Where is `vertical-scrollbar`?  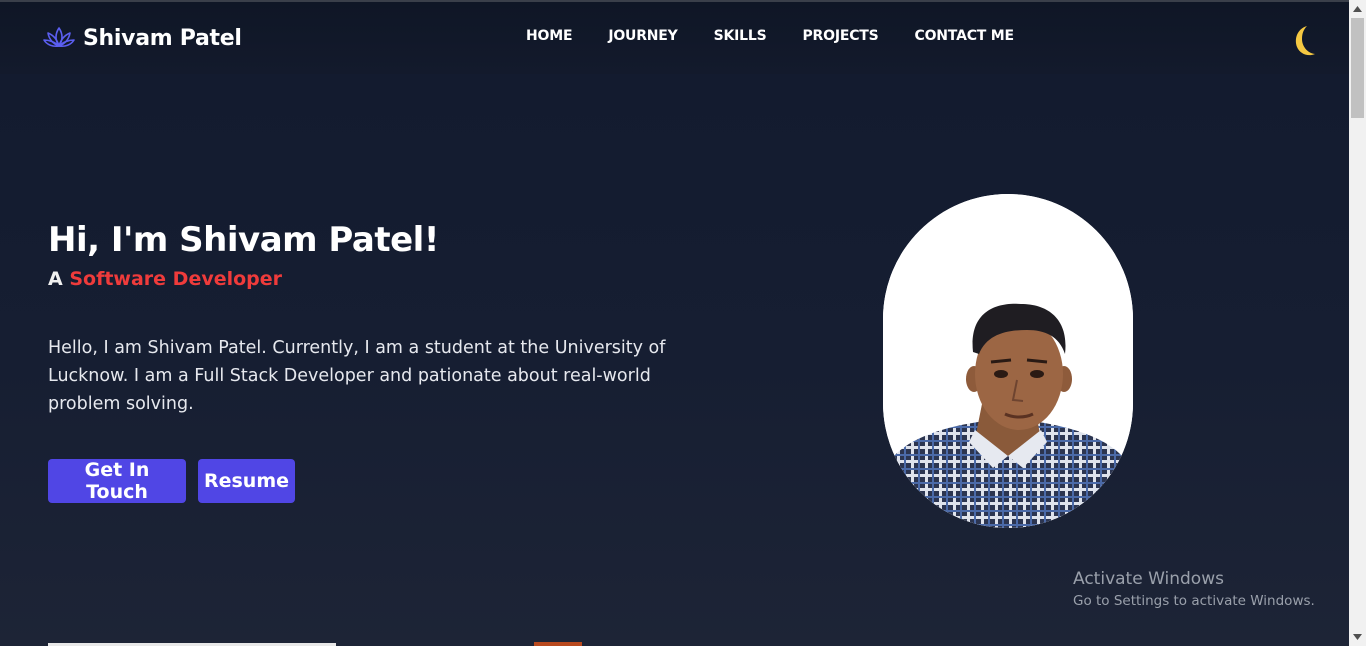
vertical-scrollbar is located at coordinates (1357, 323).